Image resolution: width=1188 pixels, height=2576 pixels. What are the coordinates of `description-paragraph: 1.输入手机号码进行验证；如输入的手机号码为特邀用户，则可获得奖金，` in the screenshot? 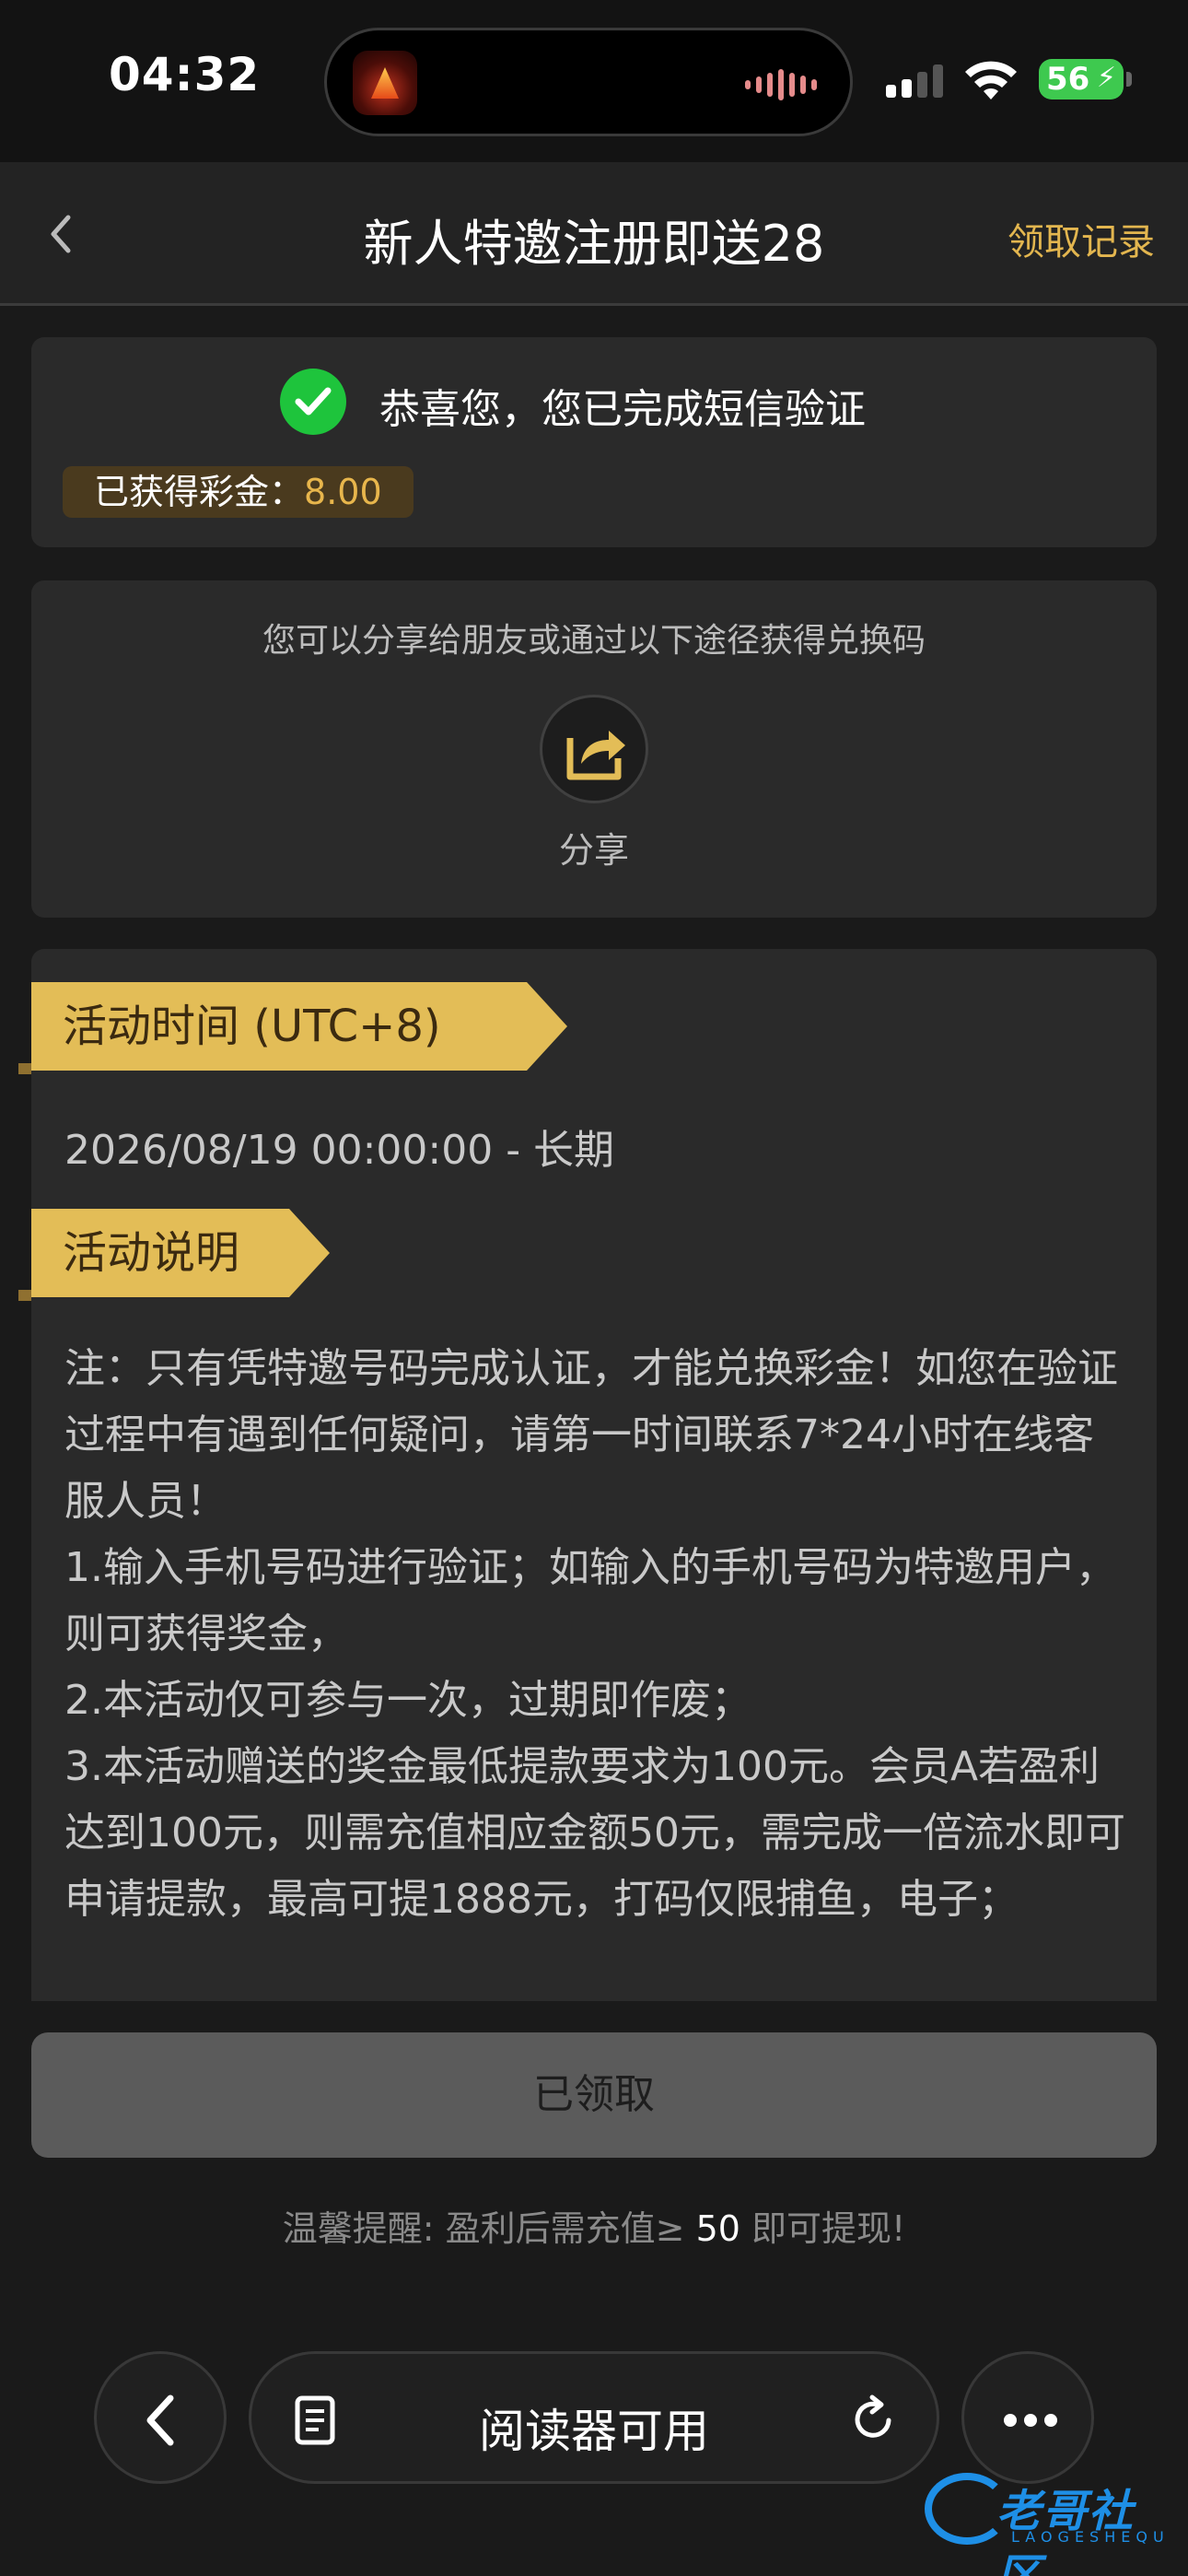 It's located at (590, 1600).